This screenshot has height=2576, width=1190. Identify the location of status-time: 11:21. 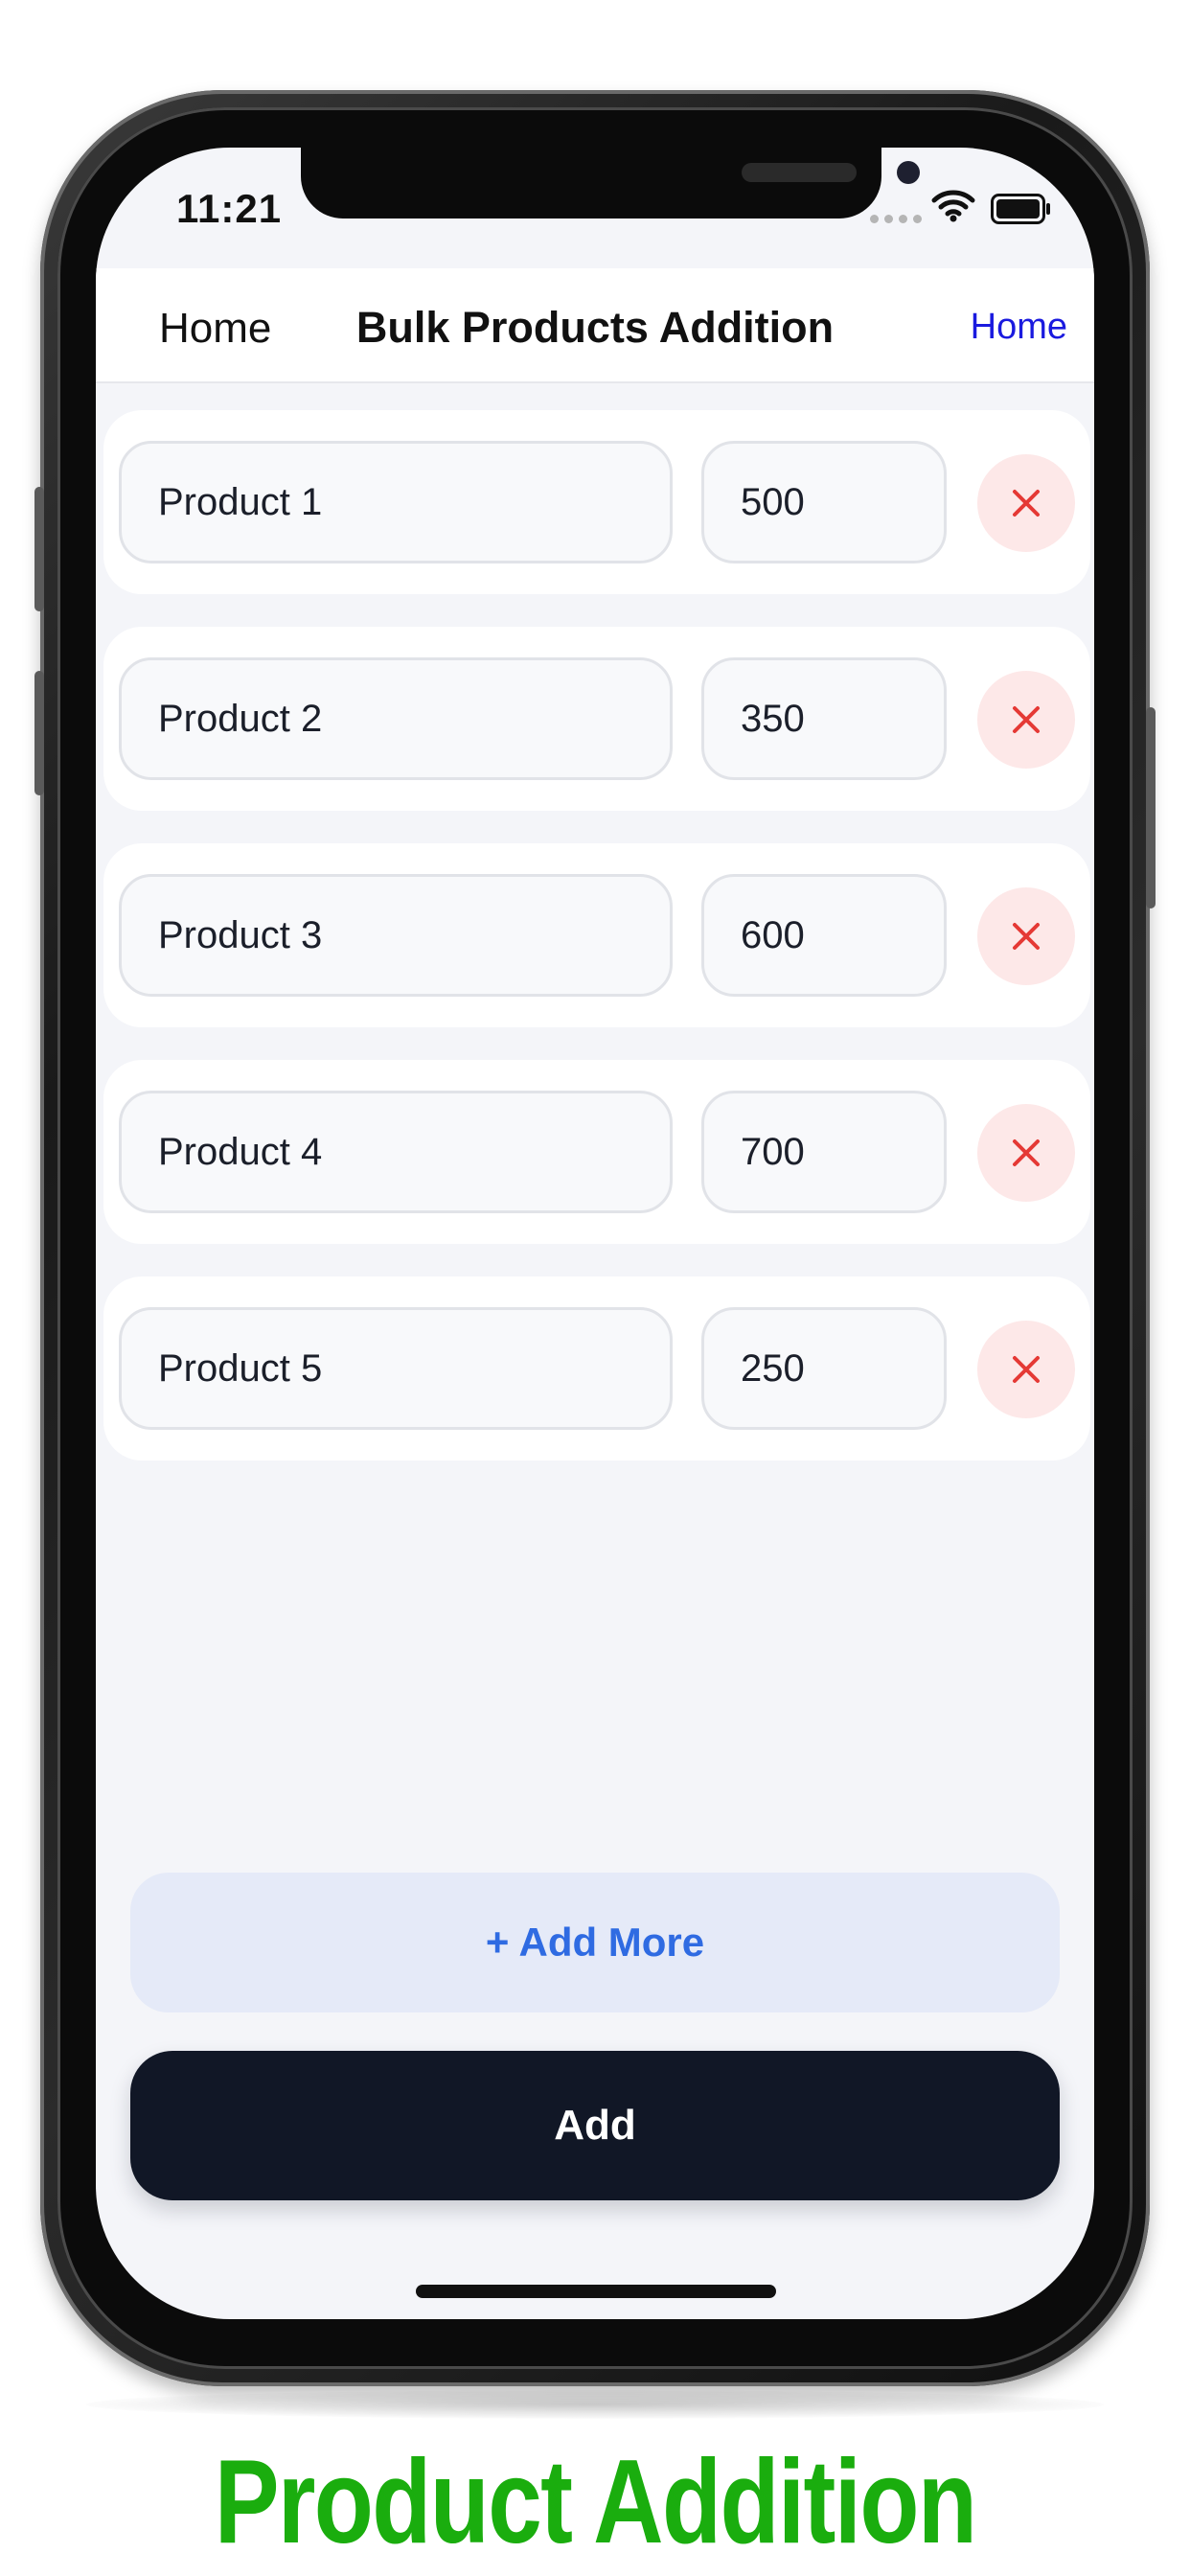
(230, 208).